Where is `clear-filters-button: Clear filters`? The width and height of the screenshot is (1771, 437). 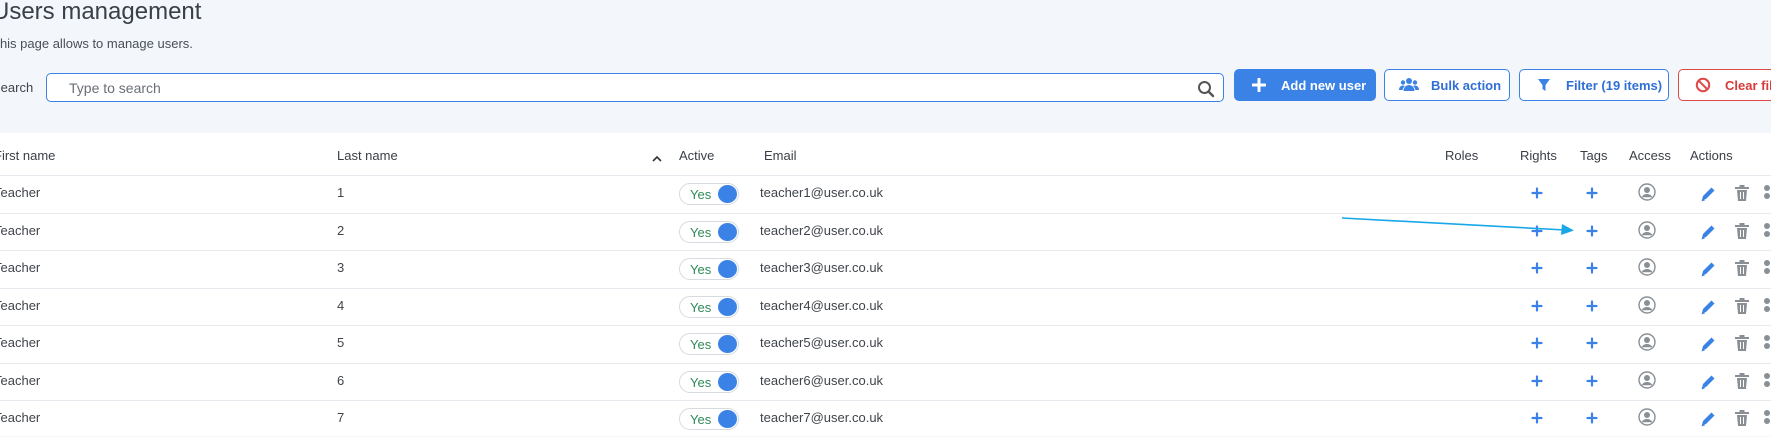 clear-filters-button: Clear filters is located at coordinates (1724, 85).